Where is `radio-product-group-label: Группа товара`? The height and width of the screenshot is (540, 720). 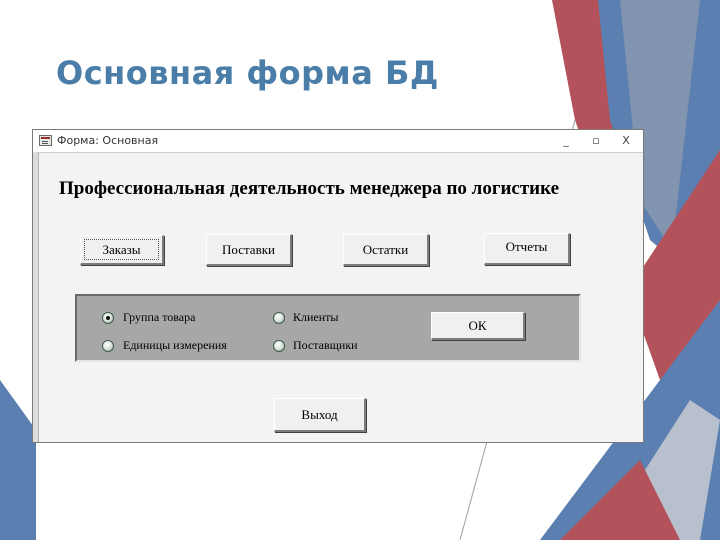
radio-product-group-label: Группа товара is located at coordinates (159, 317).